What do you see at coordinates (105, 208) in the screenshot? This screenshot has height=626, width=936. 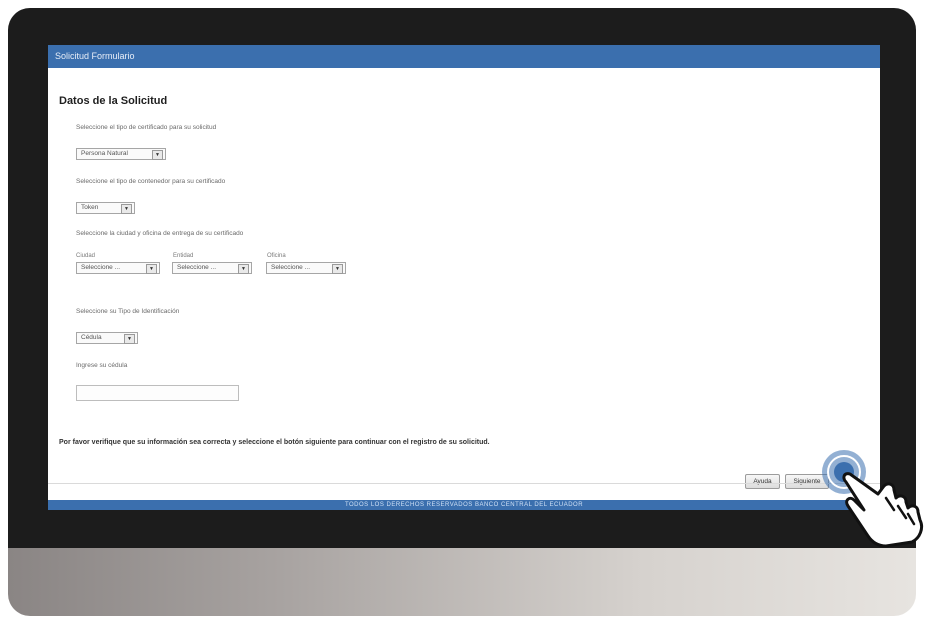 I see `container-type-select: Token ▼` at bounding box center [105, 208].